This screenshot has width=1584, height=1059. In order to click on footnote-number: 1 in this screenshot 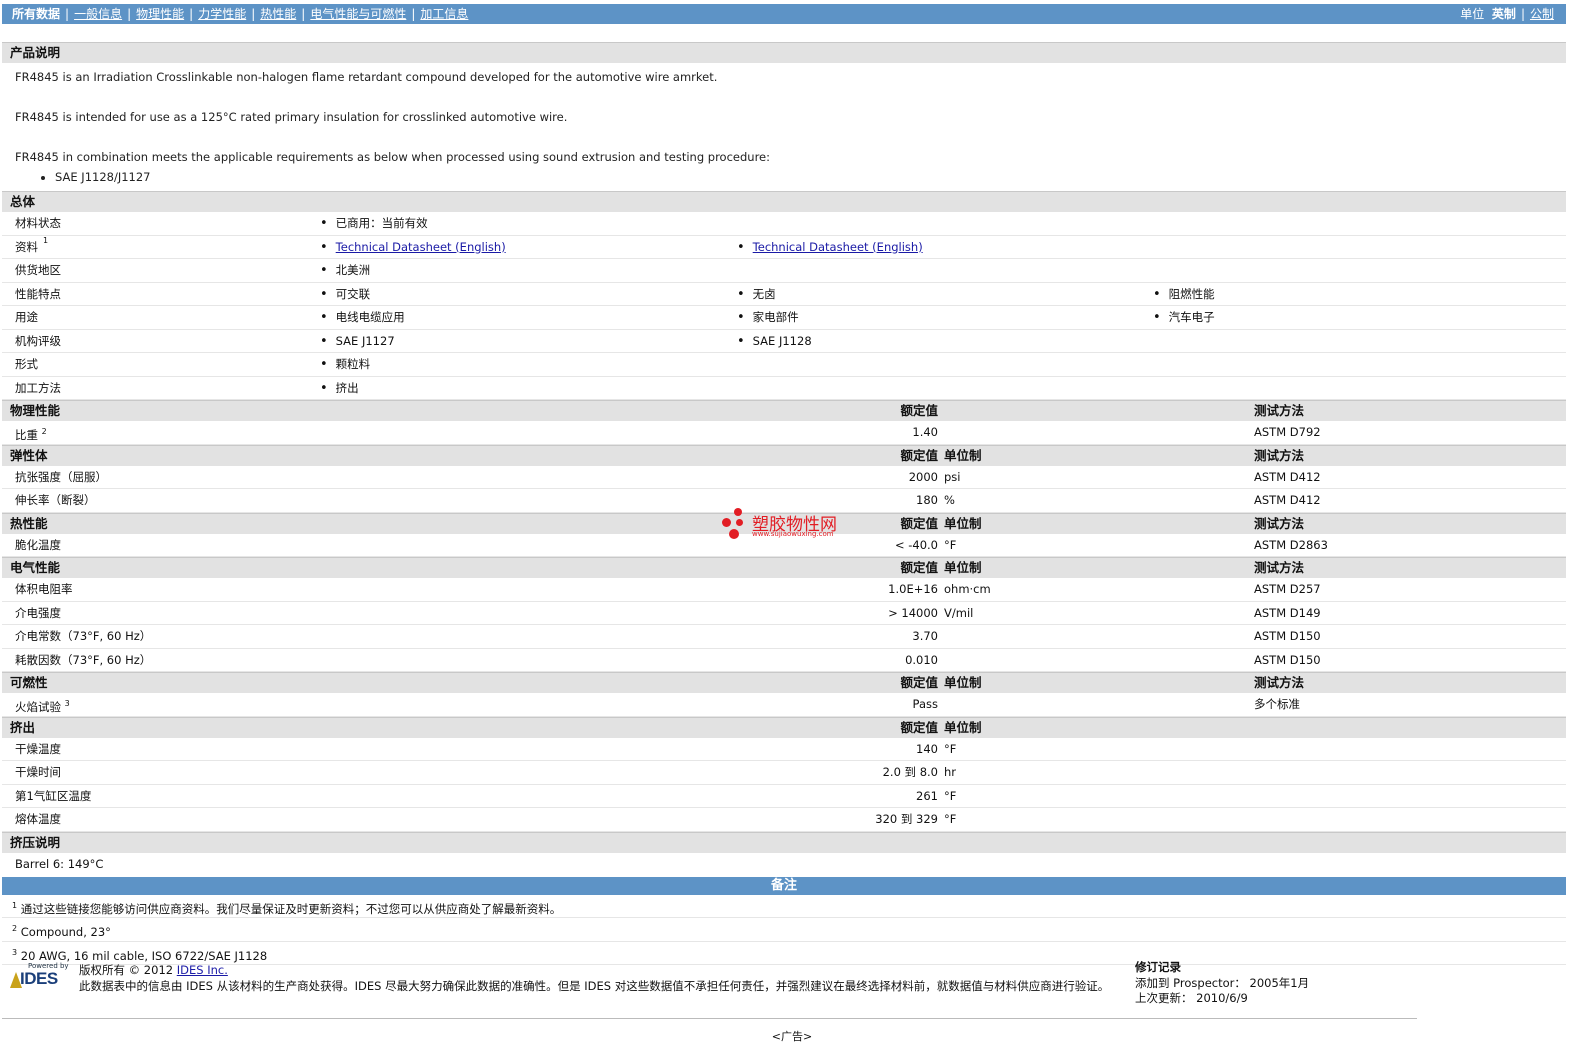, I will do `click(15, 905)`.